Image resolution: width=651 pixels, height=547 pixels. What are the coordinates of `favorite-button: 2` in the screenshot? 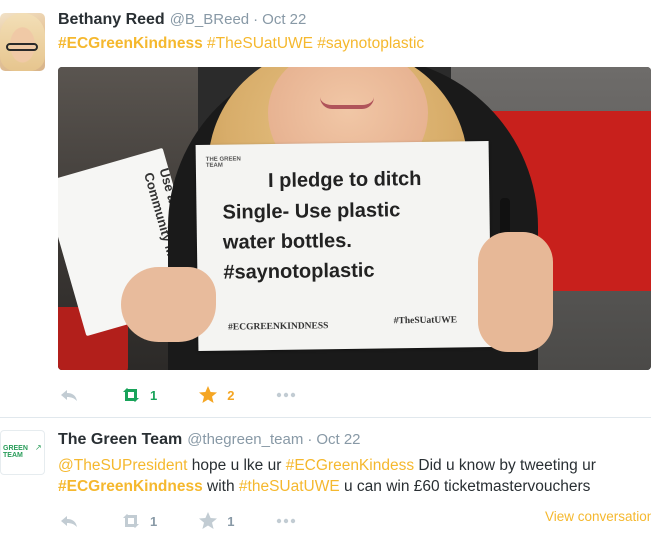 It's located at (215, 395).